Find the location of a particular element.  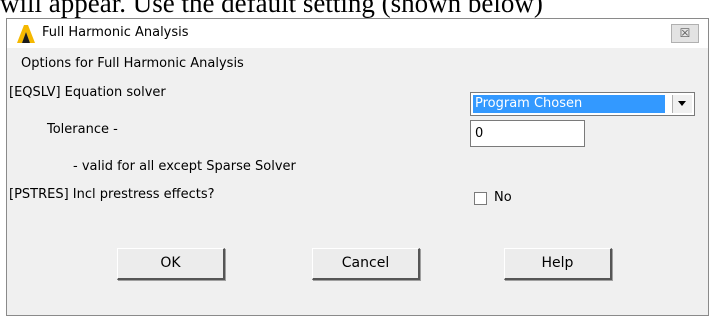

tolerance-label: Tolerance - is located at coordinates (82, 129).